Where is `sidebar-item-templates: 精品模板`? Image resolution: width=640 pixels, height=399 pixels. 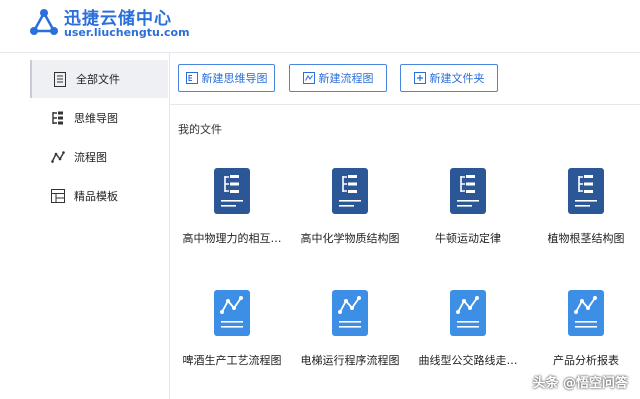
sidebar-item-templates: 精品模板 is located at coordinates (99, 196).